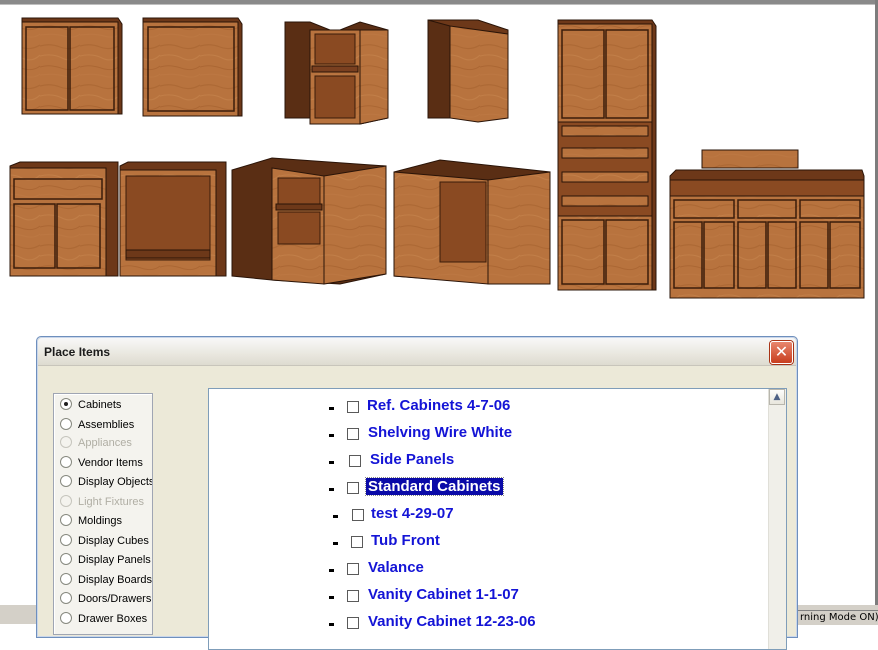 The width and height of the screenshot is (878, 650). Describe the element at coordinates (72, 66) in the screenshot. I see `wall-cabinet-double-door` at that location.